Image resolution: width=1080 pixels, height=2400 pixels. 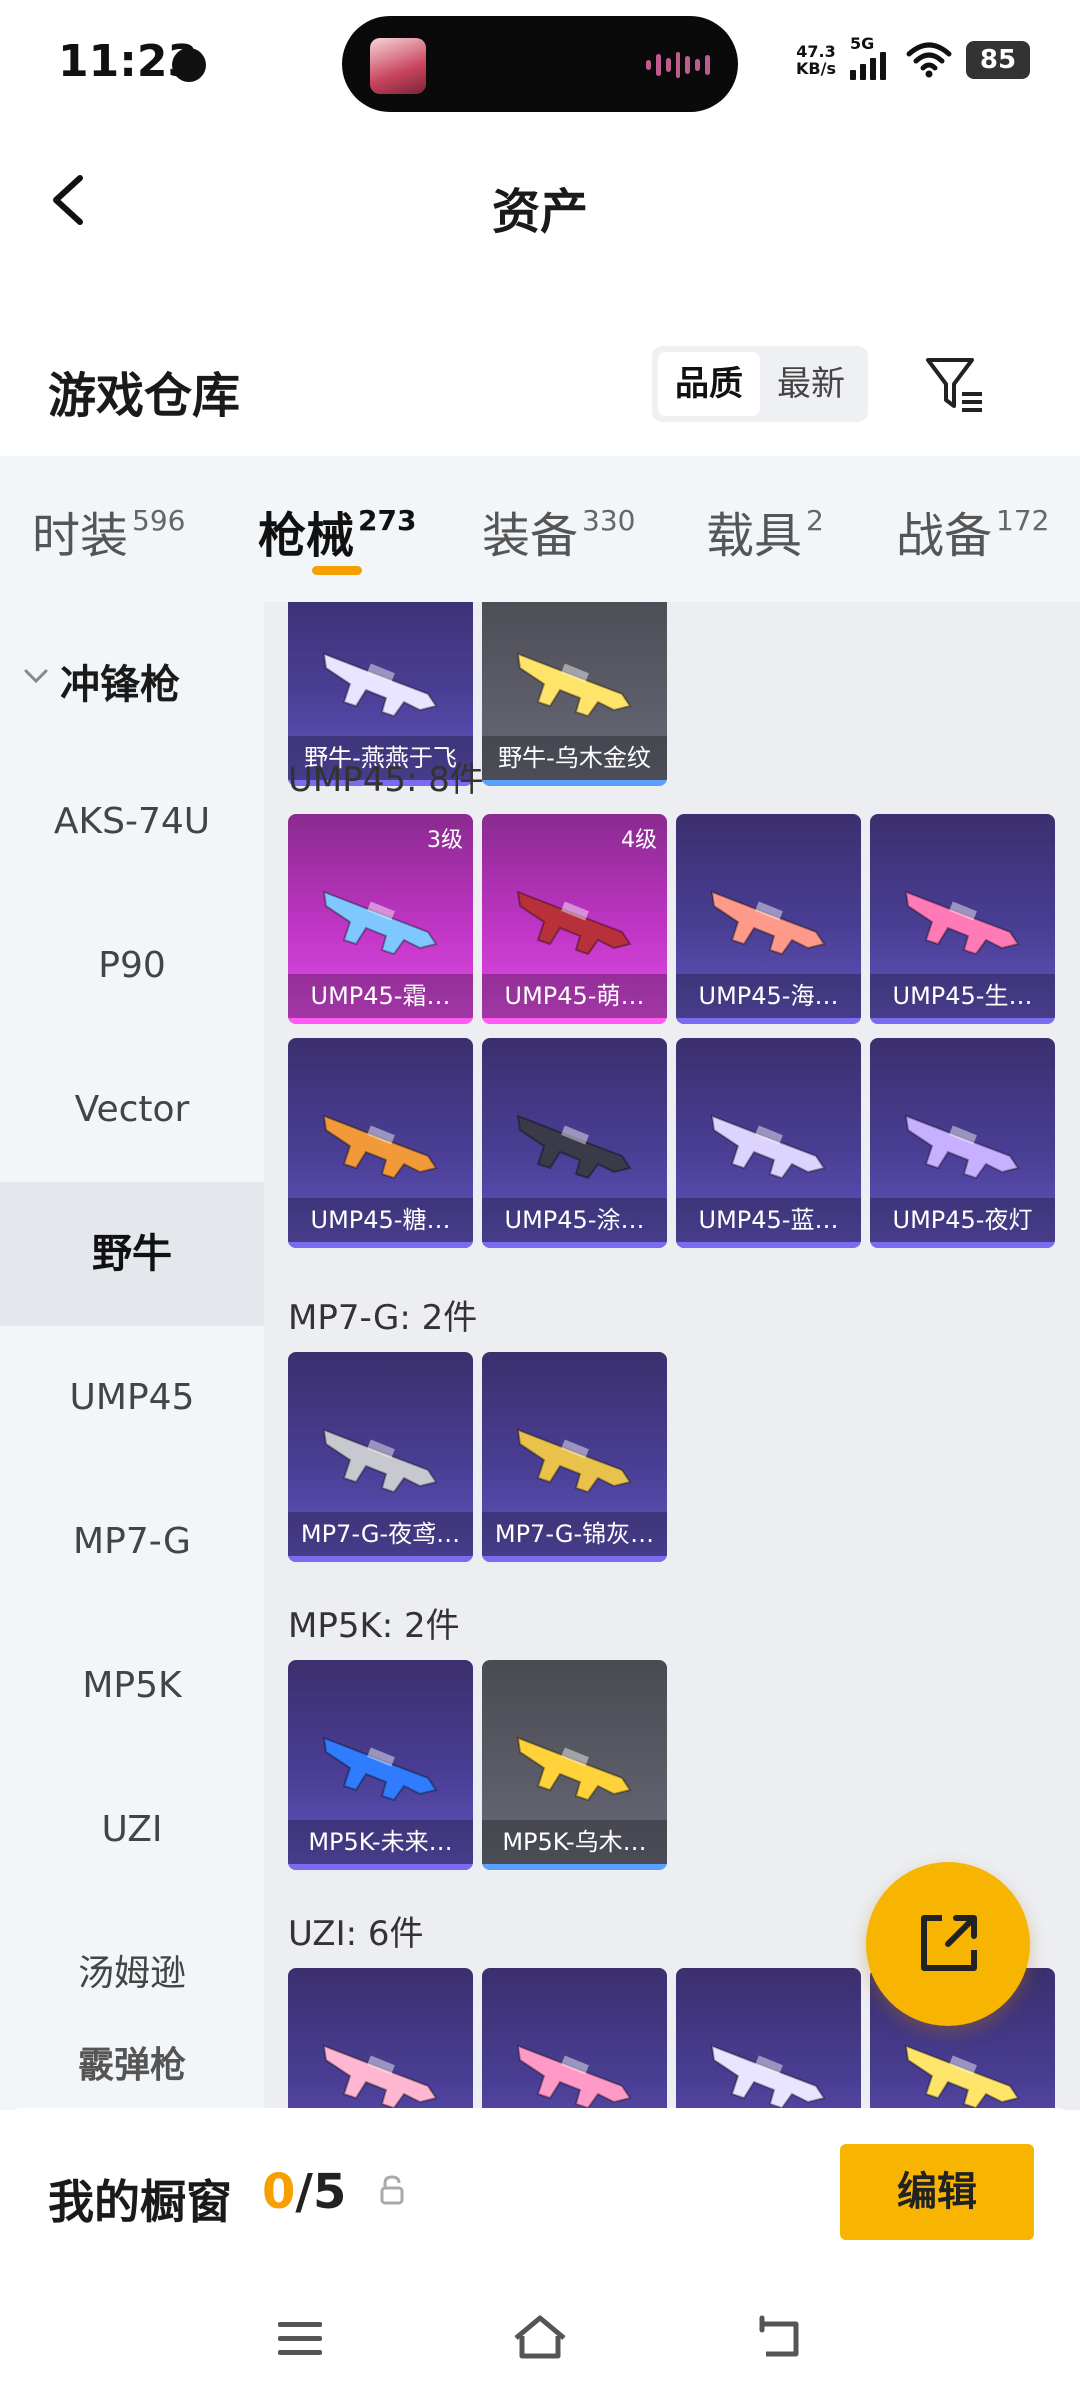 What do you see at coordinates (132, 681) in the screenshot?
I see `sidebar-group-smg: 冲锋枪` at bounding box center [132, 681].